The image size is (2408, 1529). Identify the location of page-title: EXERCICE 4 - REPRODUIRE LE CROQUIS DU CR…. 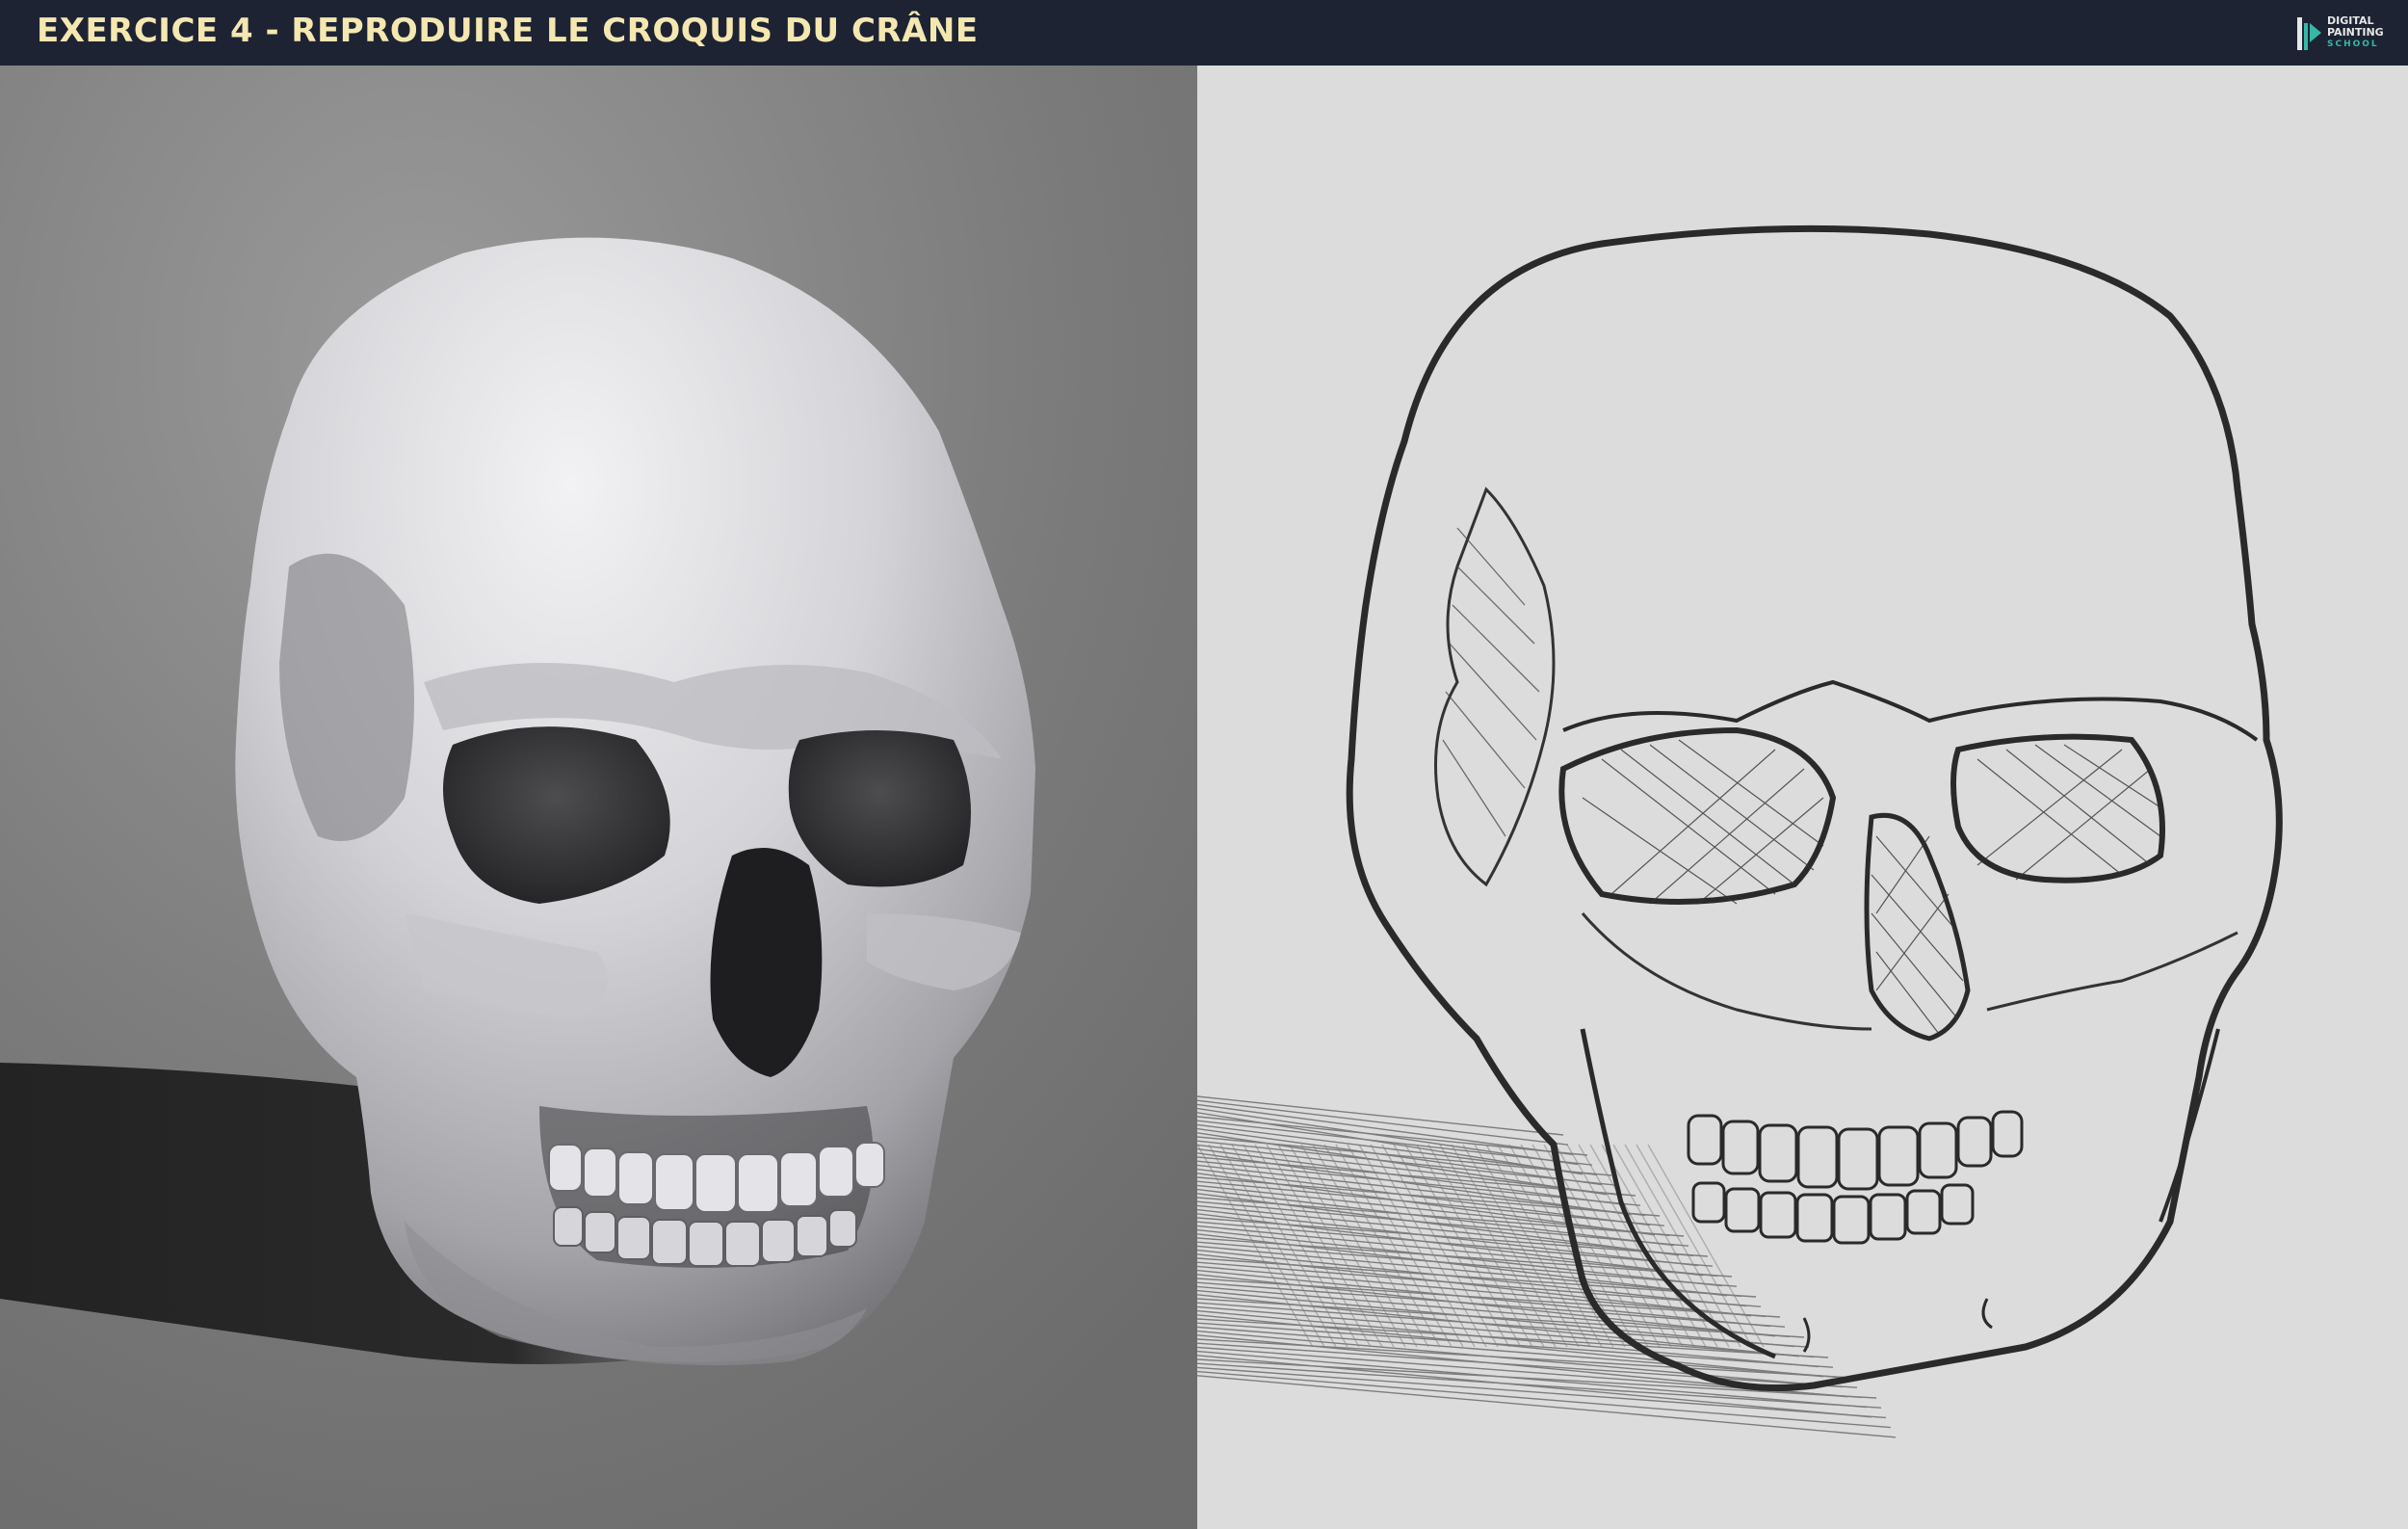
(508, 31).